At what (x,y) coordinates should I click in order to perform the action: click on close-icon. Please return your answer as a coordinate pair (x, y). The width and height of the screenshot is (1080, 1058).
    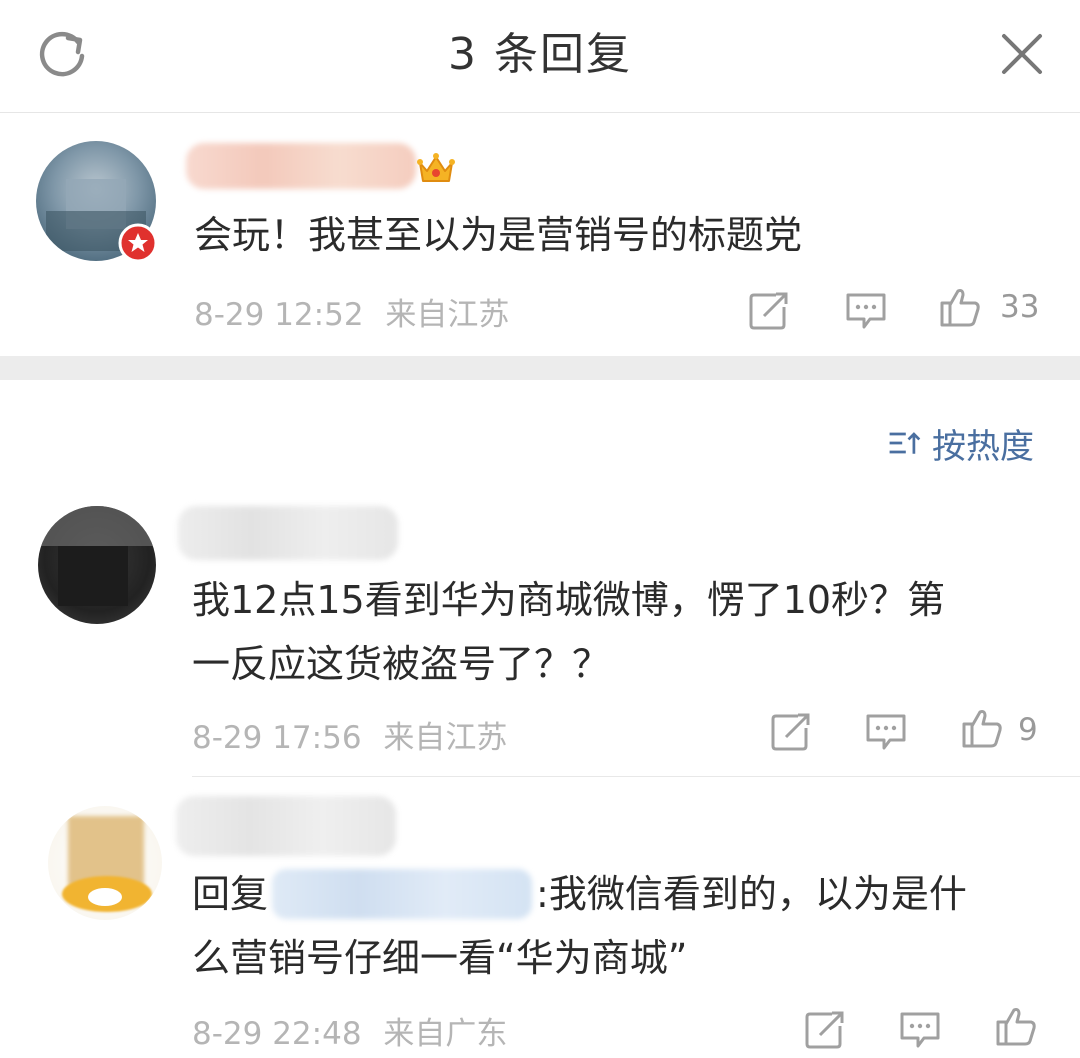
    Looking at the image, I should click on (1022, 54).